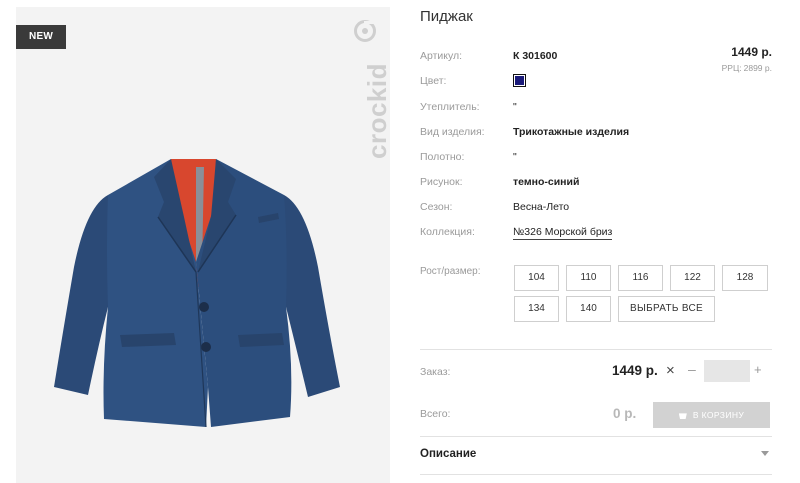 This screenshot has height=483, width=800. Describe the element at coordinates (448, 454) in the screenshot. I see `description-toggle: Описание` at that location.